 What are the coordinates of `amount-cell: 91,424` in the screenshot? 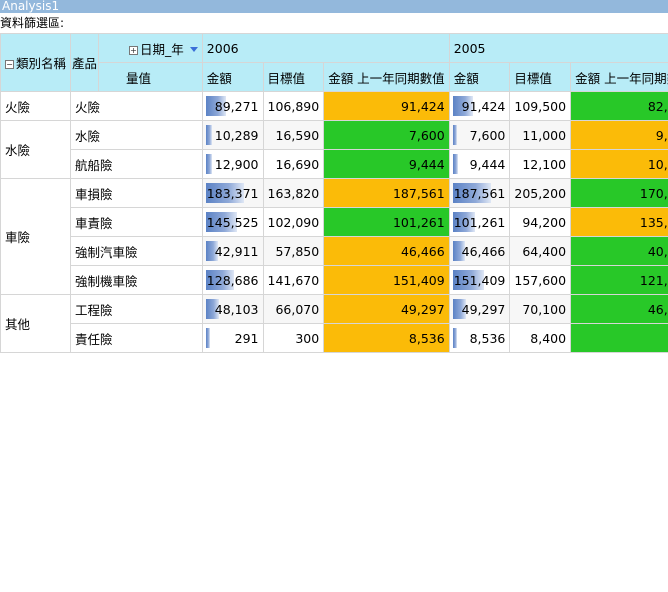 It's located at (479, 106).